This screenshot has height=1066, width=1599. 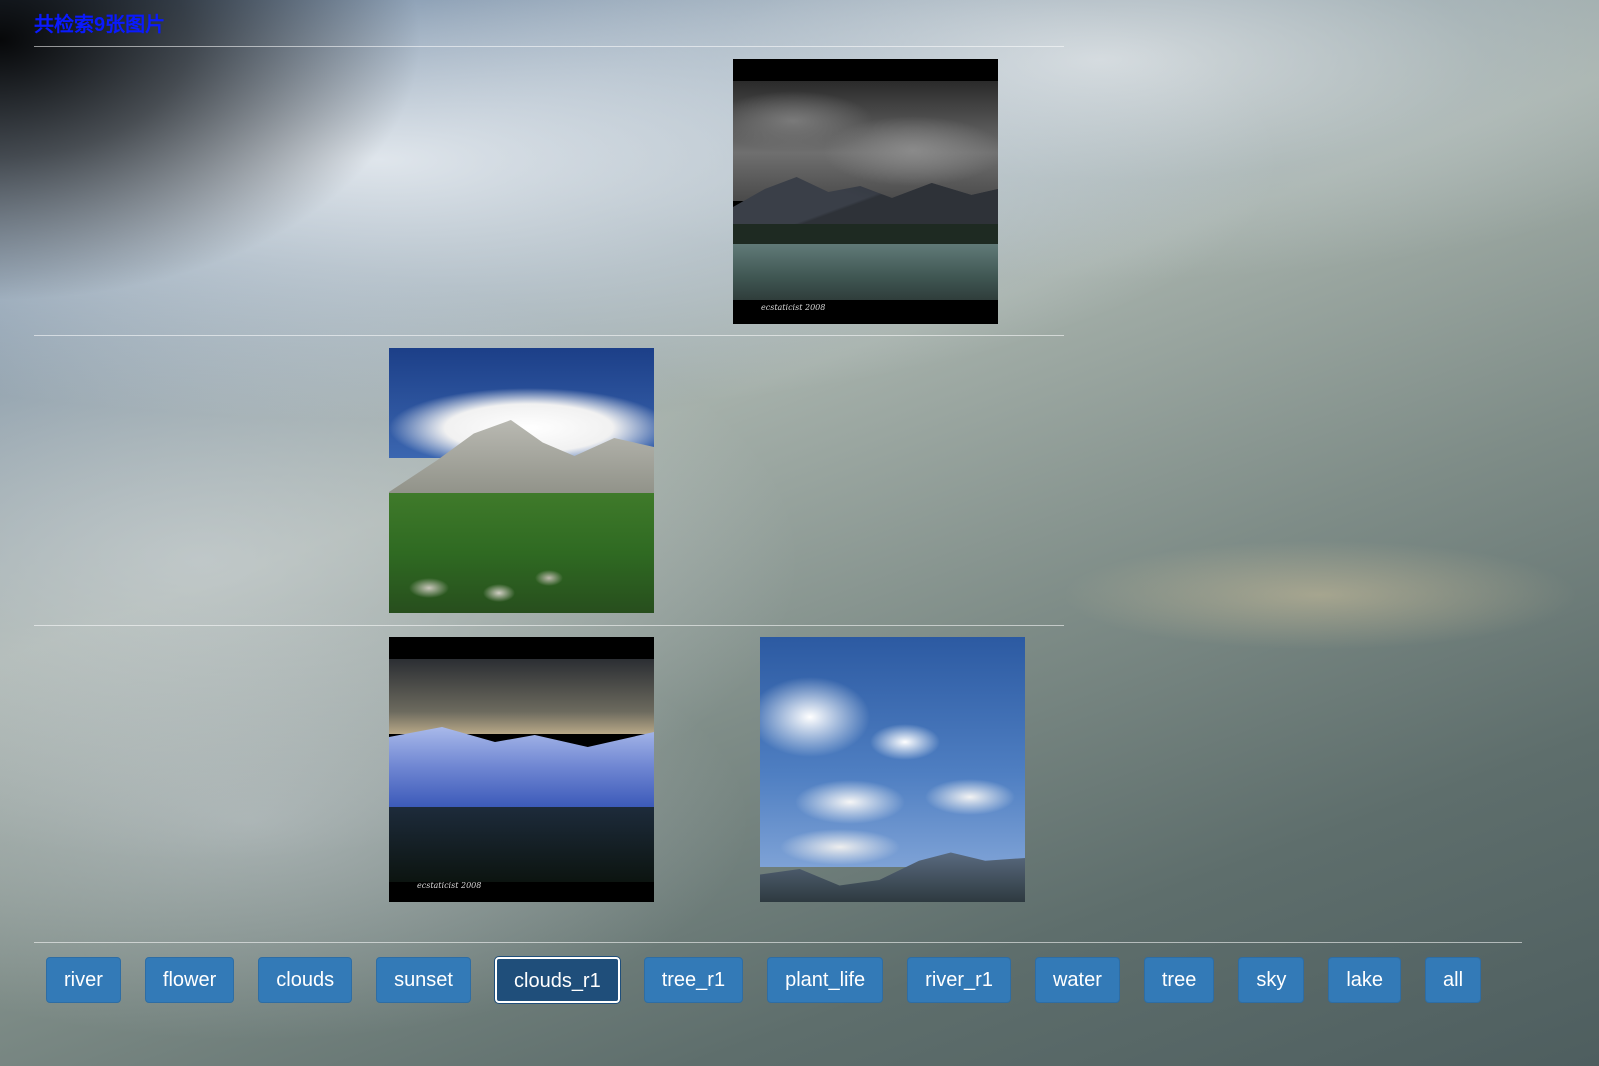 I want to click on tag-button-sky: sky, so click(x=1271, y=980).